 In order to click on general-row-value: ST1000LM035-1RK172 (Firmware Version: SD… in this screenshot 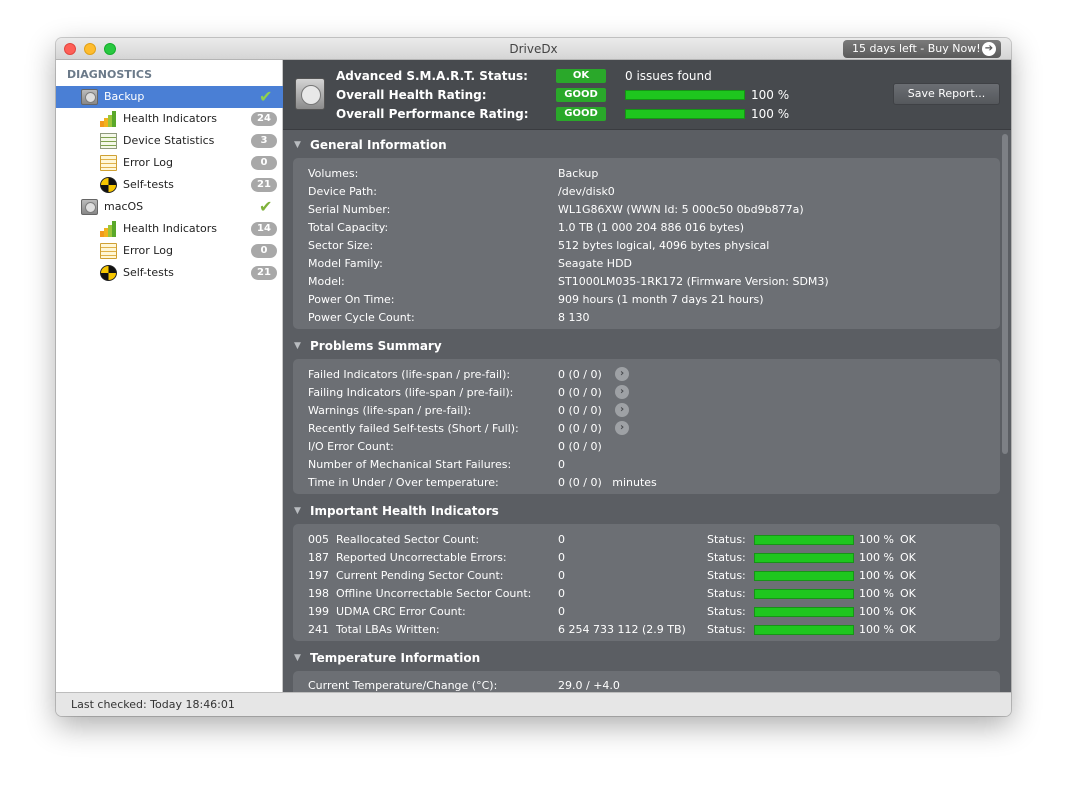, I will do `click(693, 281)`.